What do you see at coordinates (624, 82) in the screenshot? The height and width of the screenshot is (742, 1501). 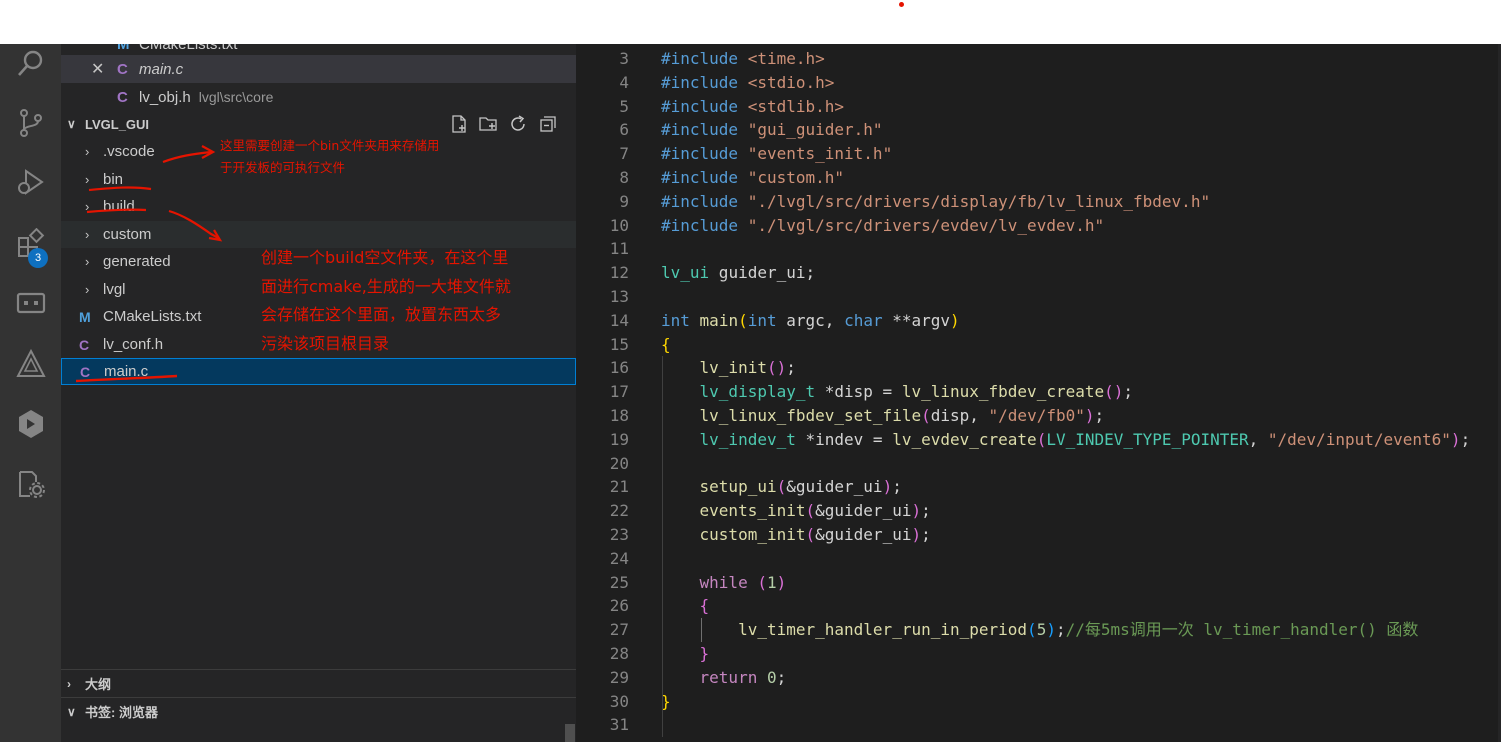 I see `line-number: 4` at bounding box center [624, 82].